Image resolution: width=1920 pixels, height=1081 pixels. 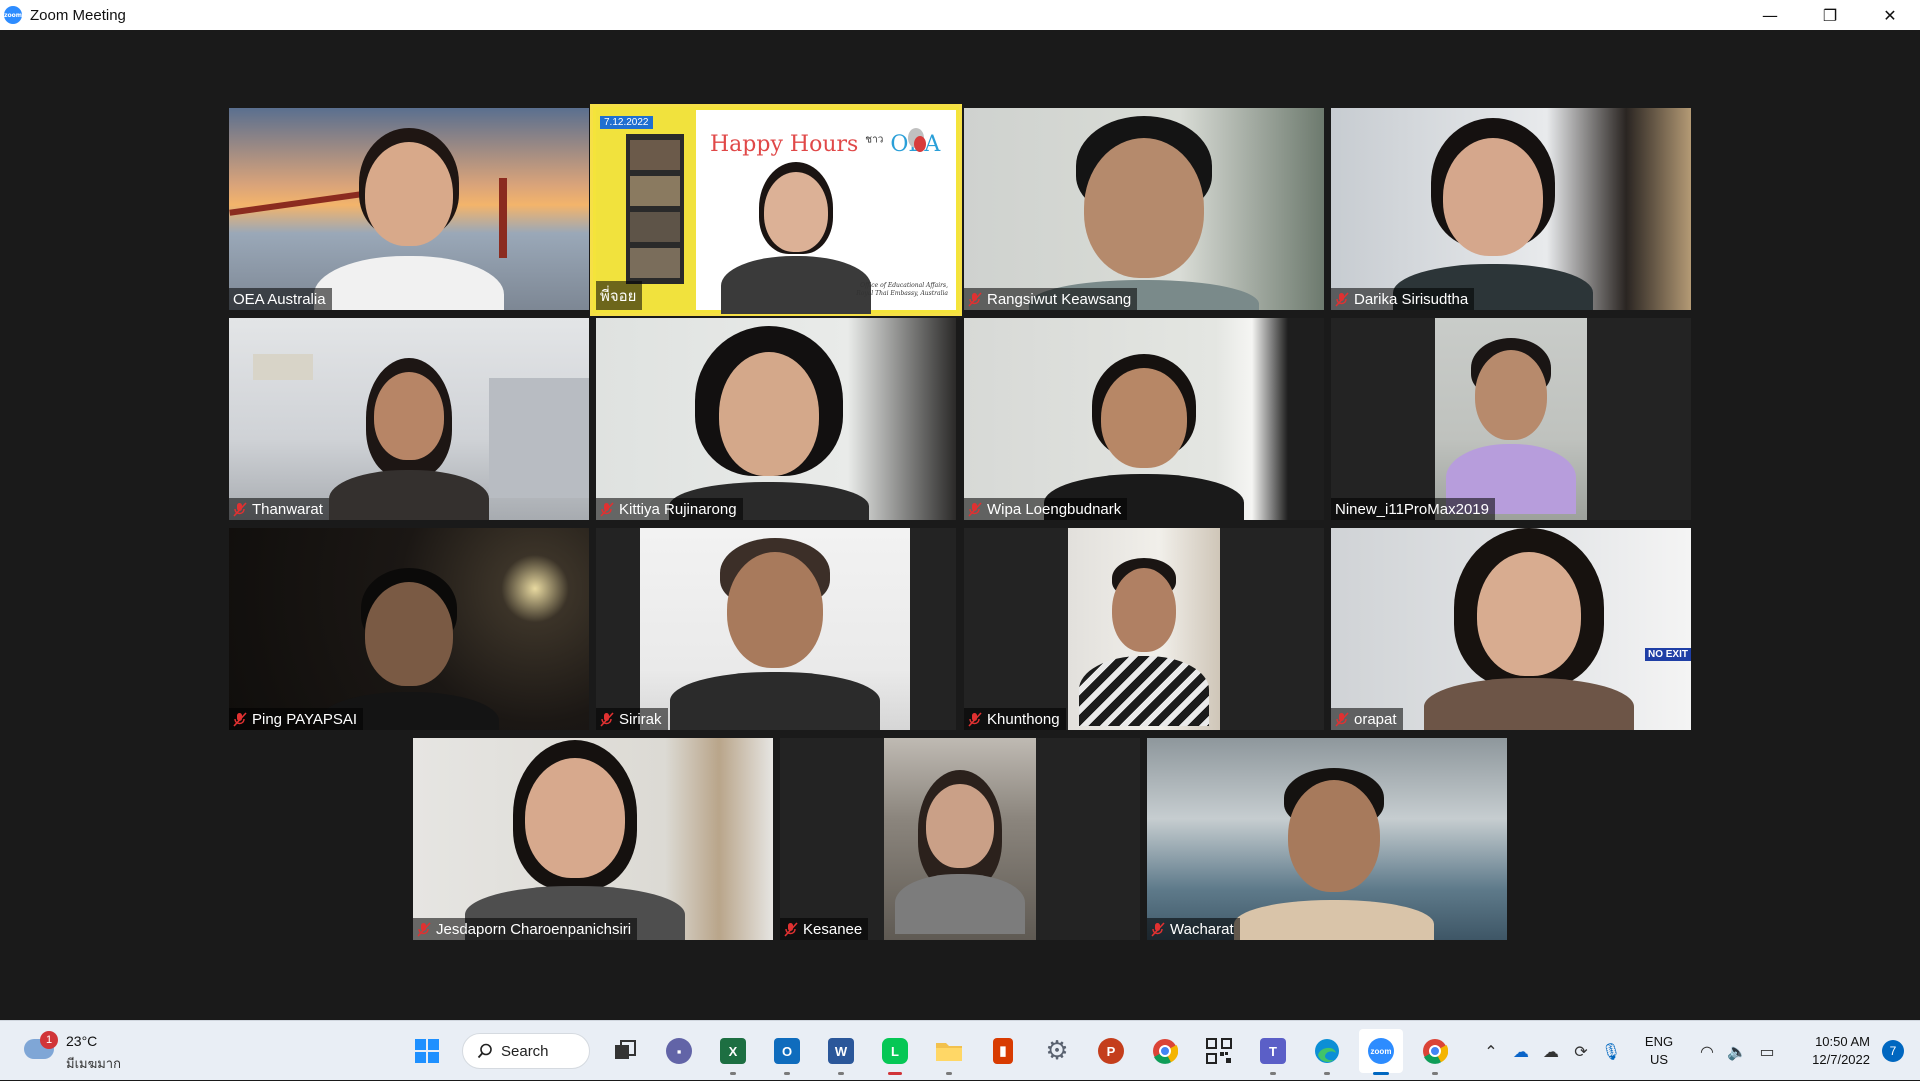 I want to click on chat-icon: ▪, so click(x=679, y=1051).